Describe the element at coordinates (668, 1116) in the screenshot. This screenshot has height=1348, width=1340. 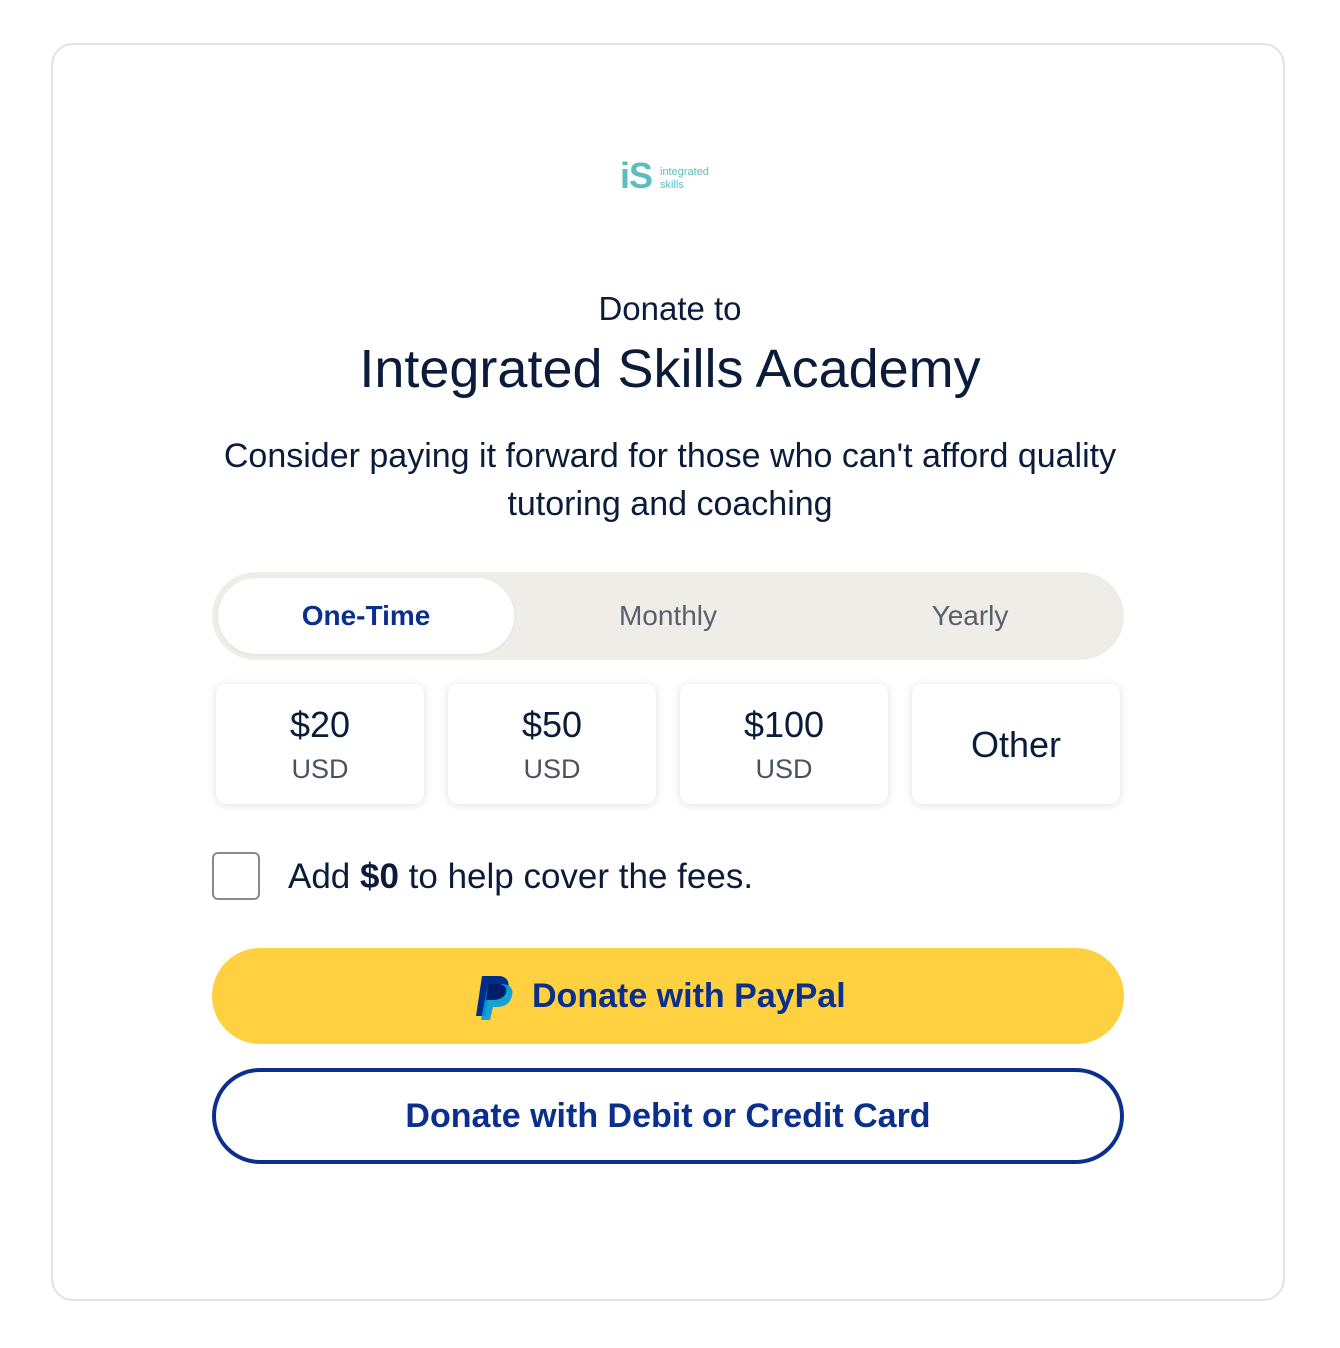
I see `donate-card-button: Donate with Debit or Credit Card` at that location.